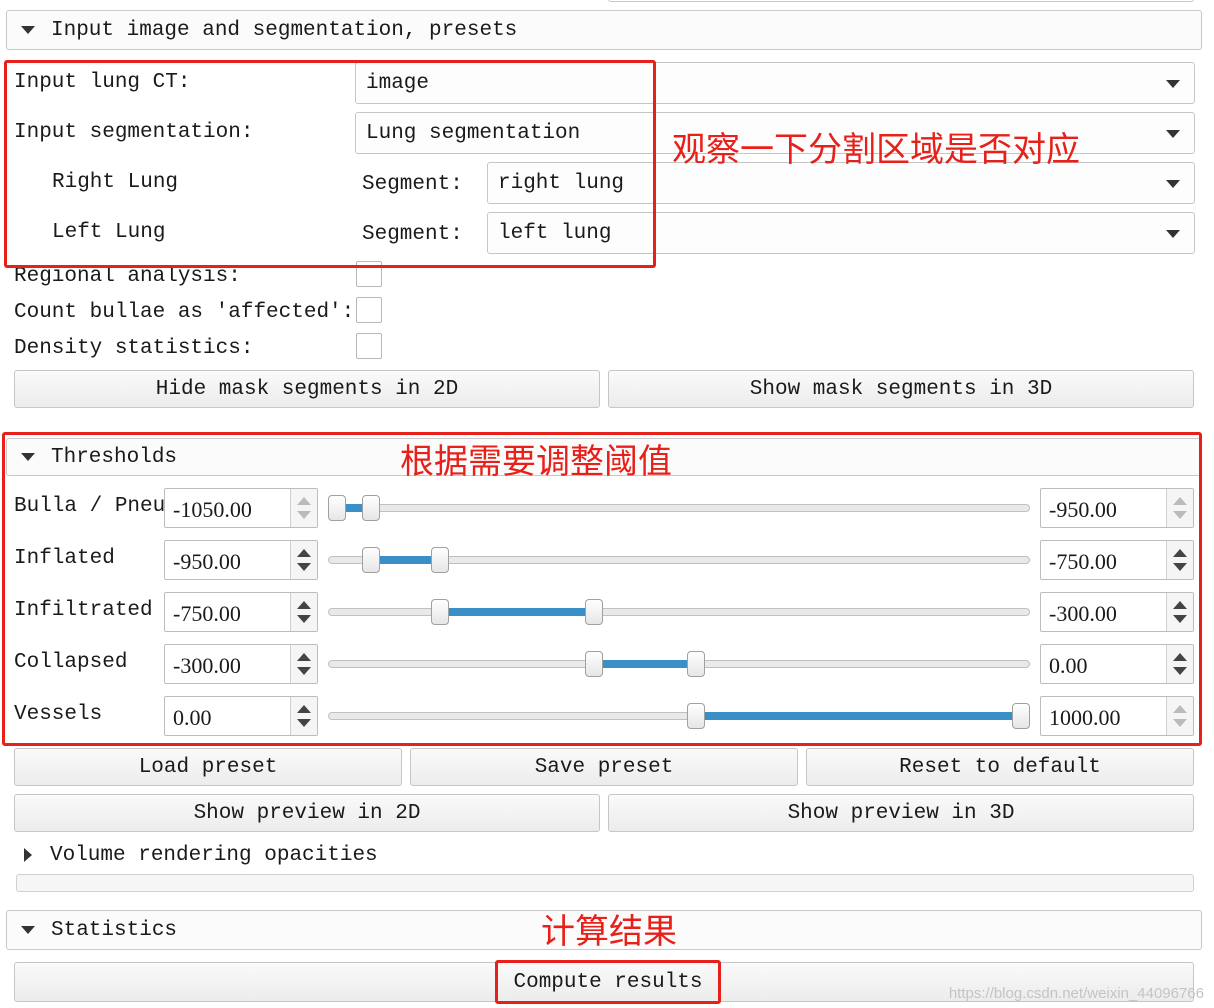 Image resolution: width=1214 pixels, height=1008 pixels. What do you see at coordinates (184, 312) in the screenshot?
I see `count-bullae-label: Count bullae as 'affected':` at bounding box center [184, 312].